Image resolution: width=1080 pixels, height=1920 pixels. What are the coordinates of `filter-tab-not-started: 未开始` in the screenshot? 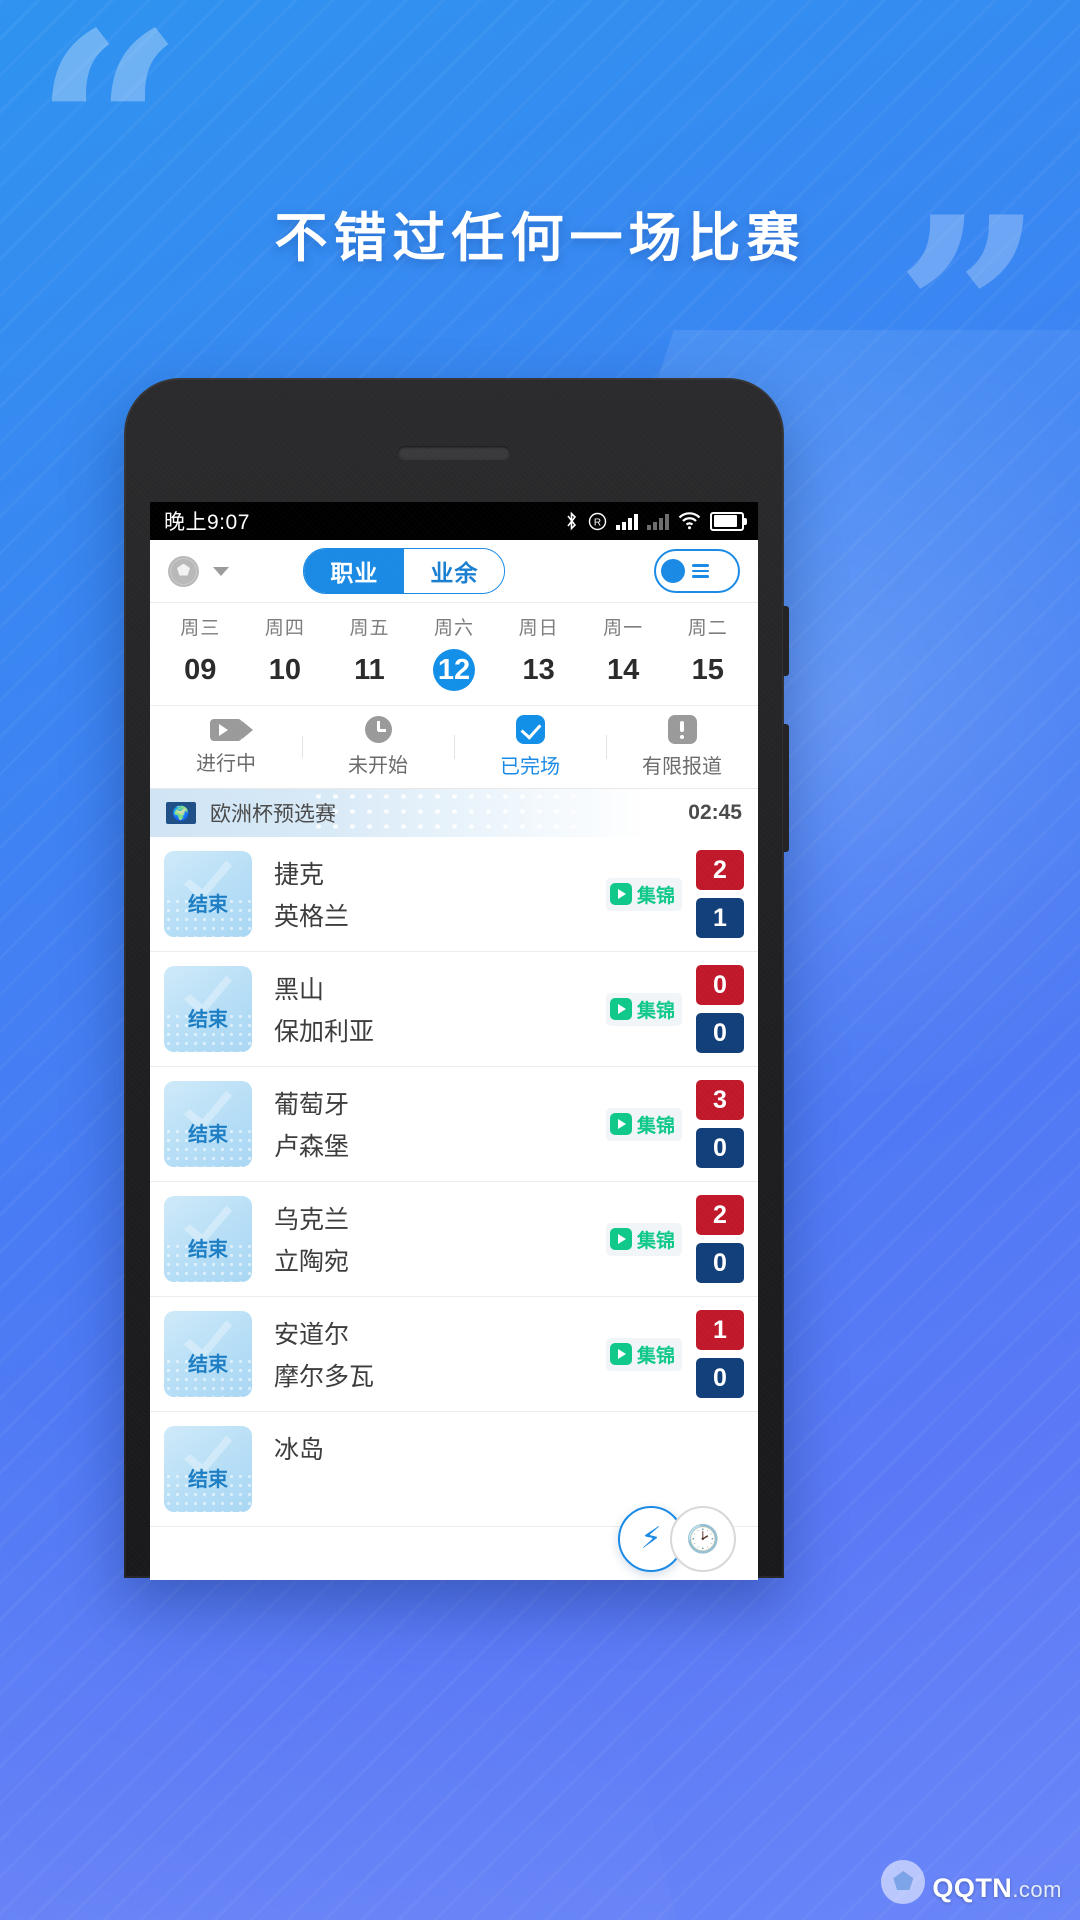 It's located at (378, 747).